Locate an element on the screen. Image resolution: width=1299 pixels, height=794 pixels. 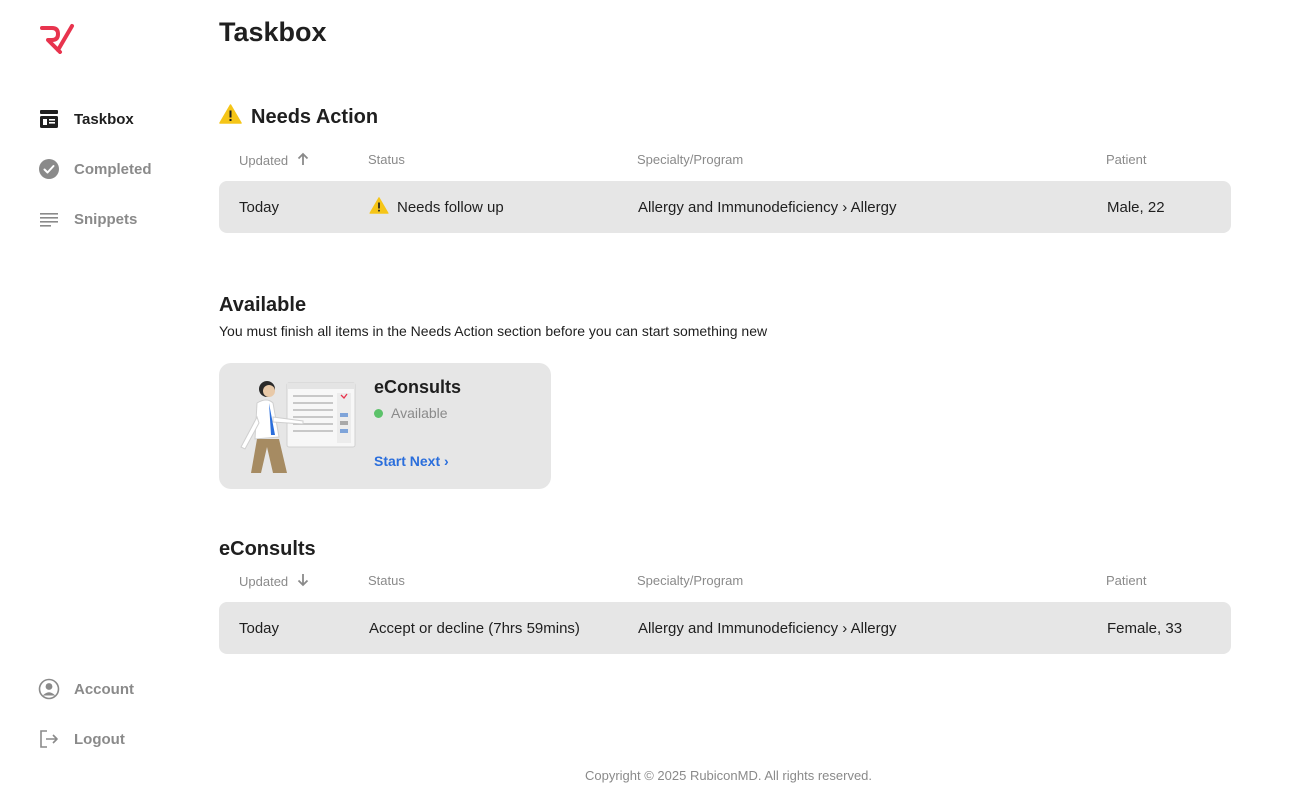
start-next-link: Start Next › is located at coordinates (411, 461).